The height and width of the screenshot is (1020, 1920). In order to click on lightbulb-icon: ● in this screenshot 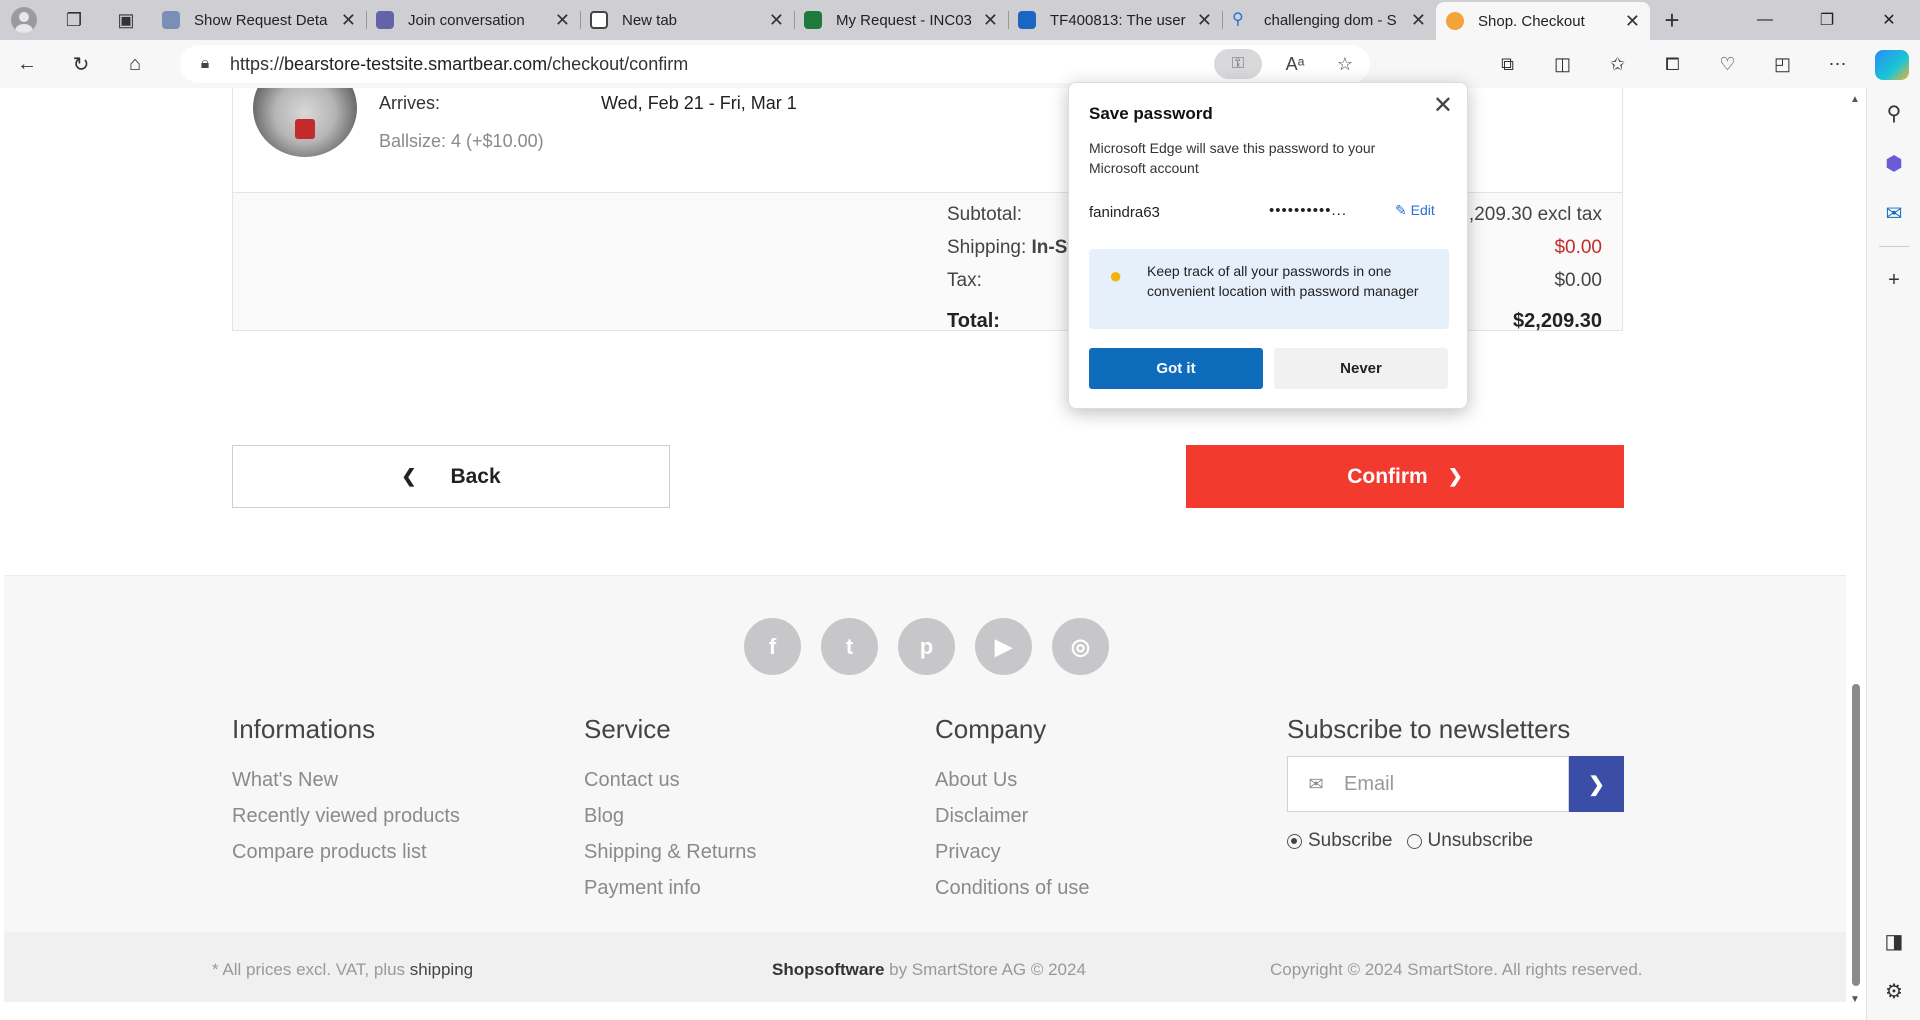, I will do `click(1116, 275)`.